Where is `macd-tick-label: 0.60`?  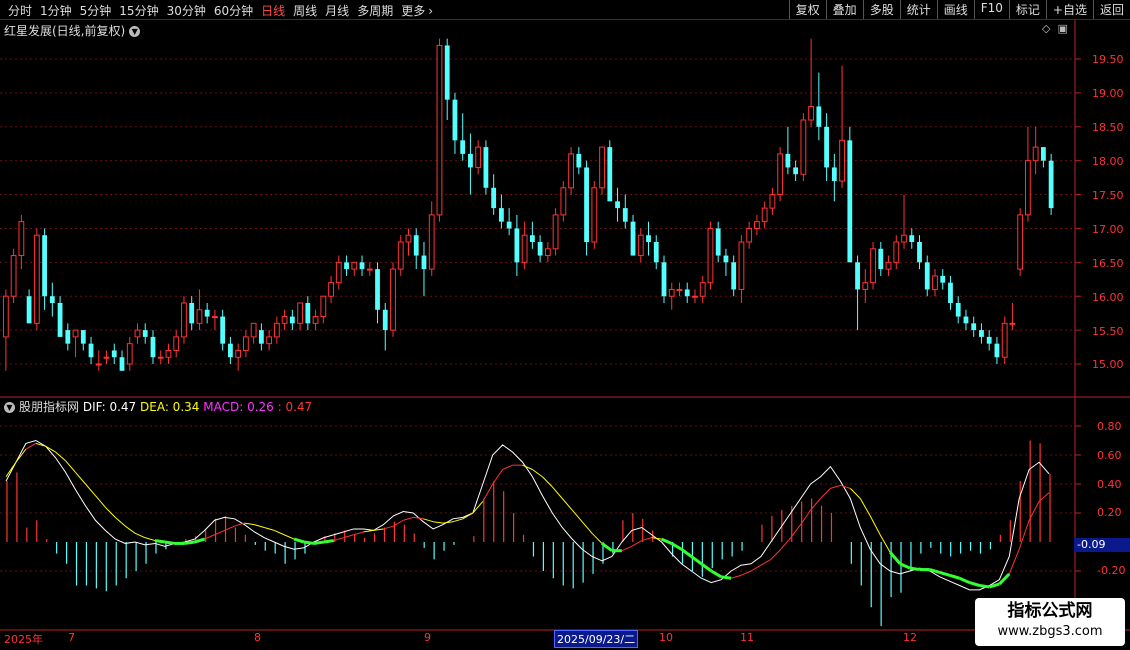 macd-tick-label: 0.60 is located at coordinates (1109, 455).